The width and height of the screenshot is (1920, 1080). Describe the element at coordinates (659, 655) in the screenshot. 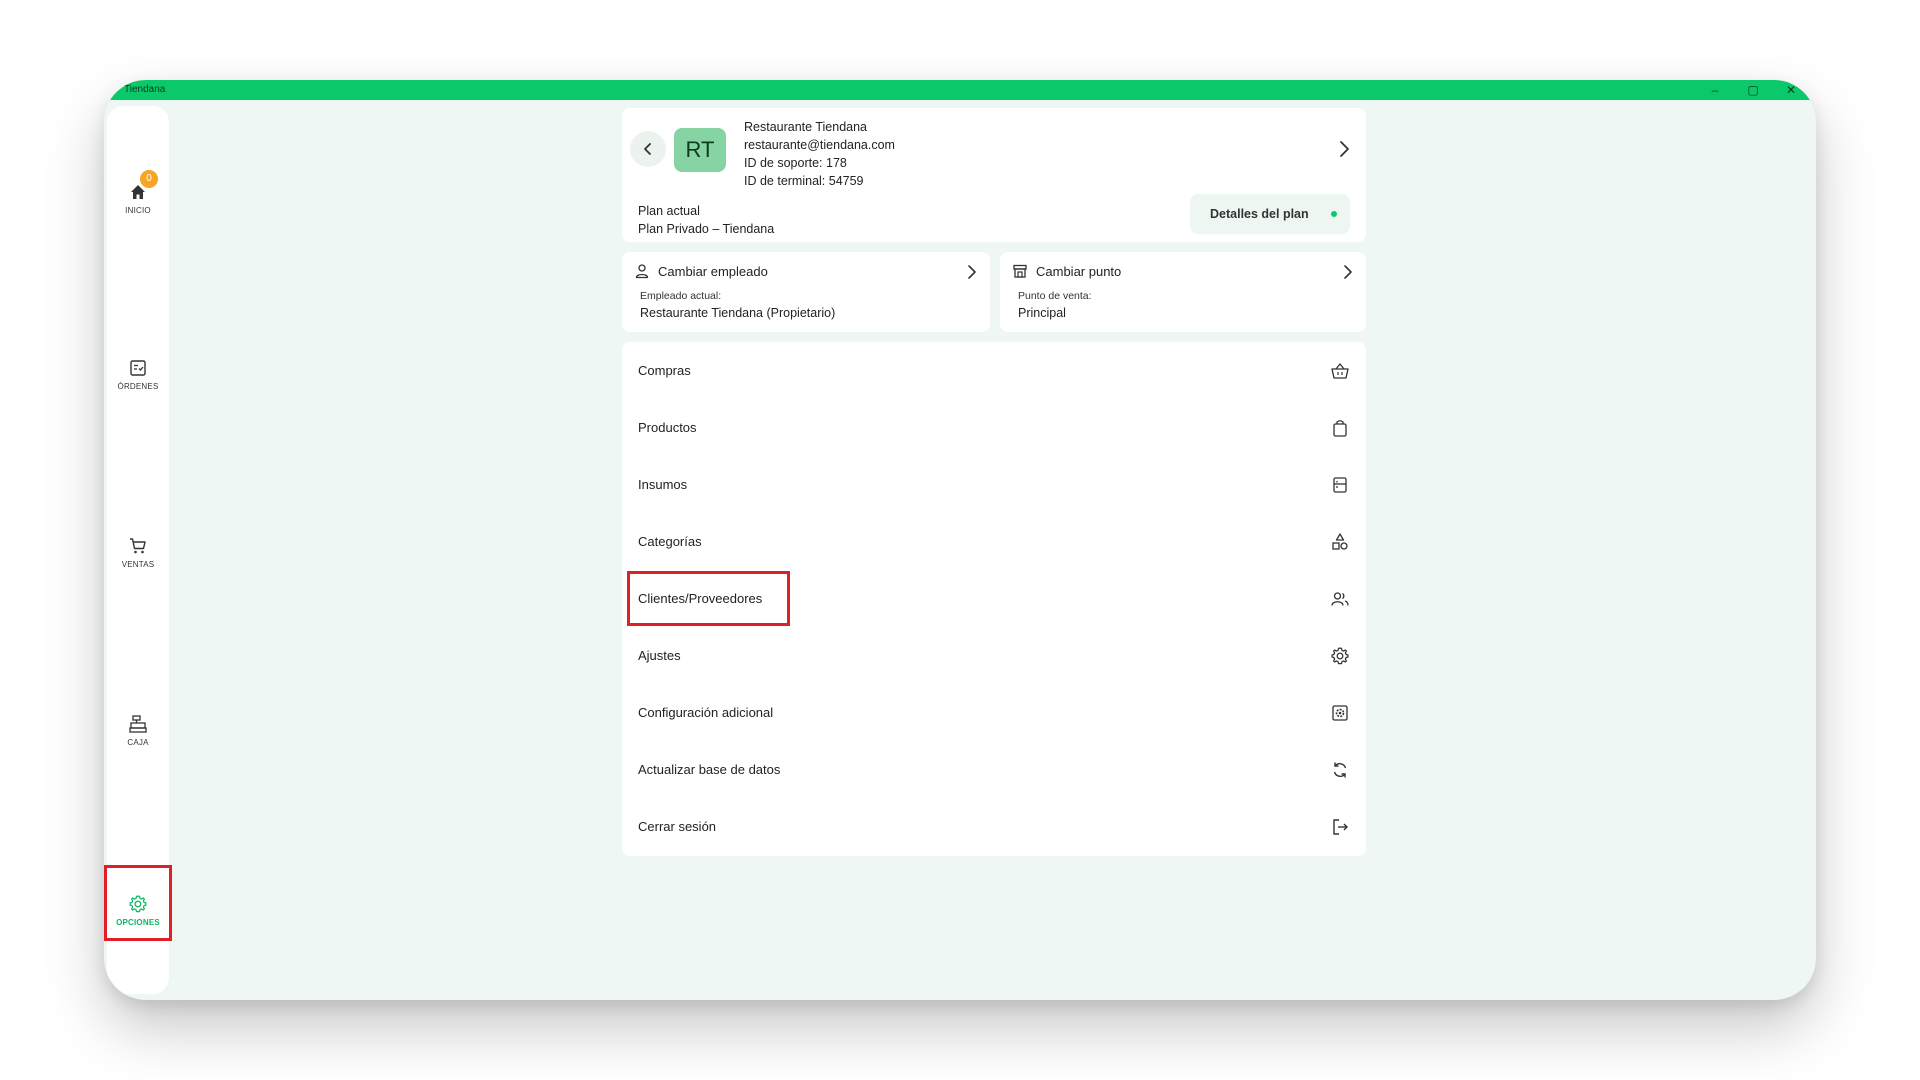

I see `menu-item-label: Ajustes` at that location.